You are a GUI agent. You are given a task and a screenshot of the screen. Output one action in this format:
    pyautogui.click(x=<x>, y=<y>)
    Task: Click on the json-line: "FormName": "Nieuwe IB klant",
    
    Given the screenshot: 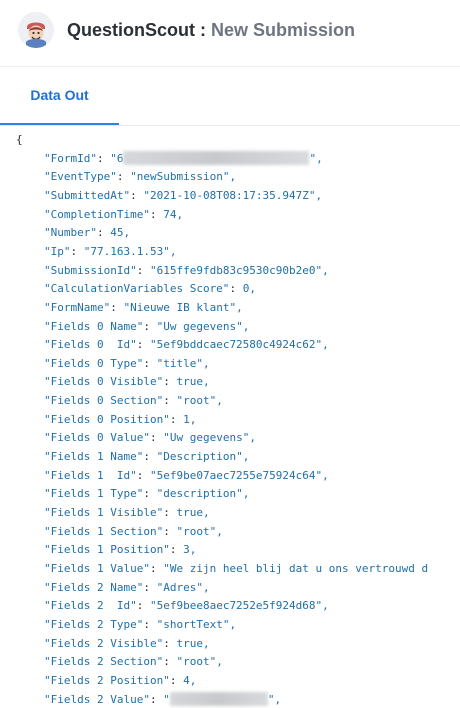 What is the action you would take?
    pyautogui.click(x=129, y=308)
    